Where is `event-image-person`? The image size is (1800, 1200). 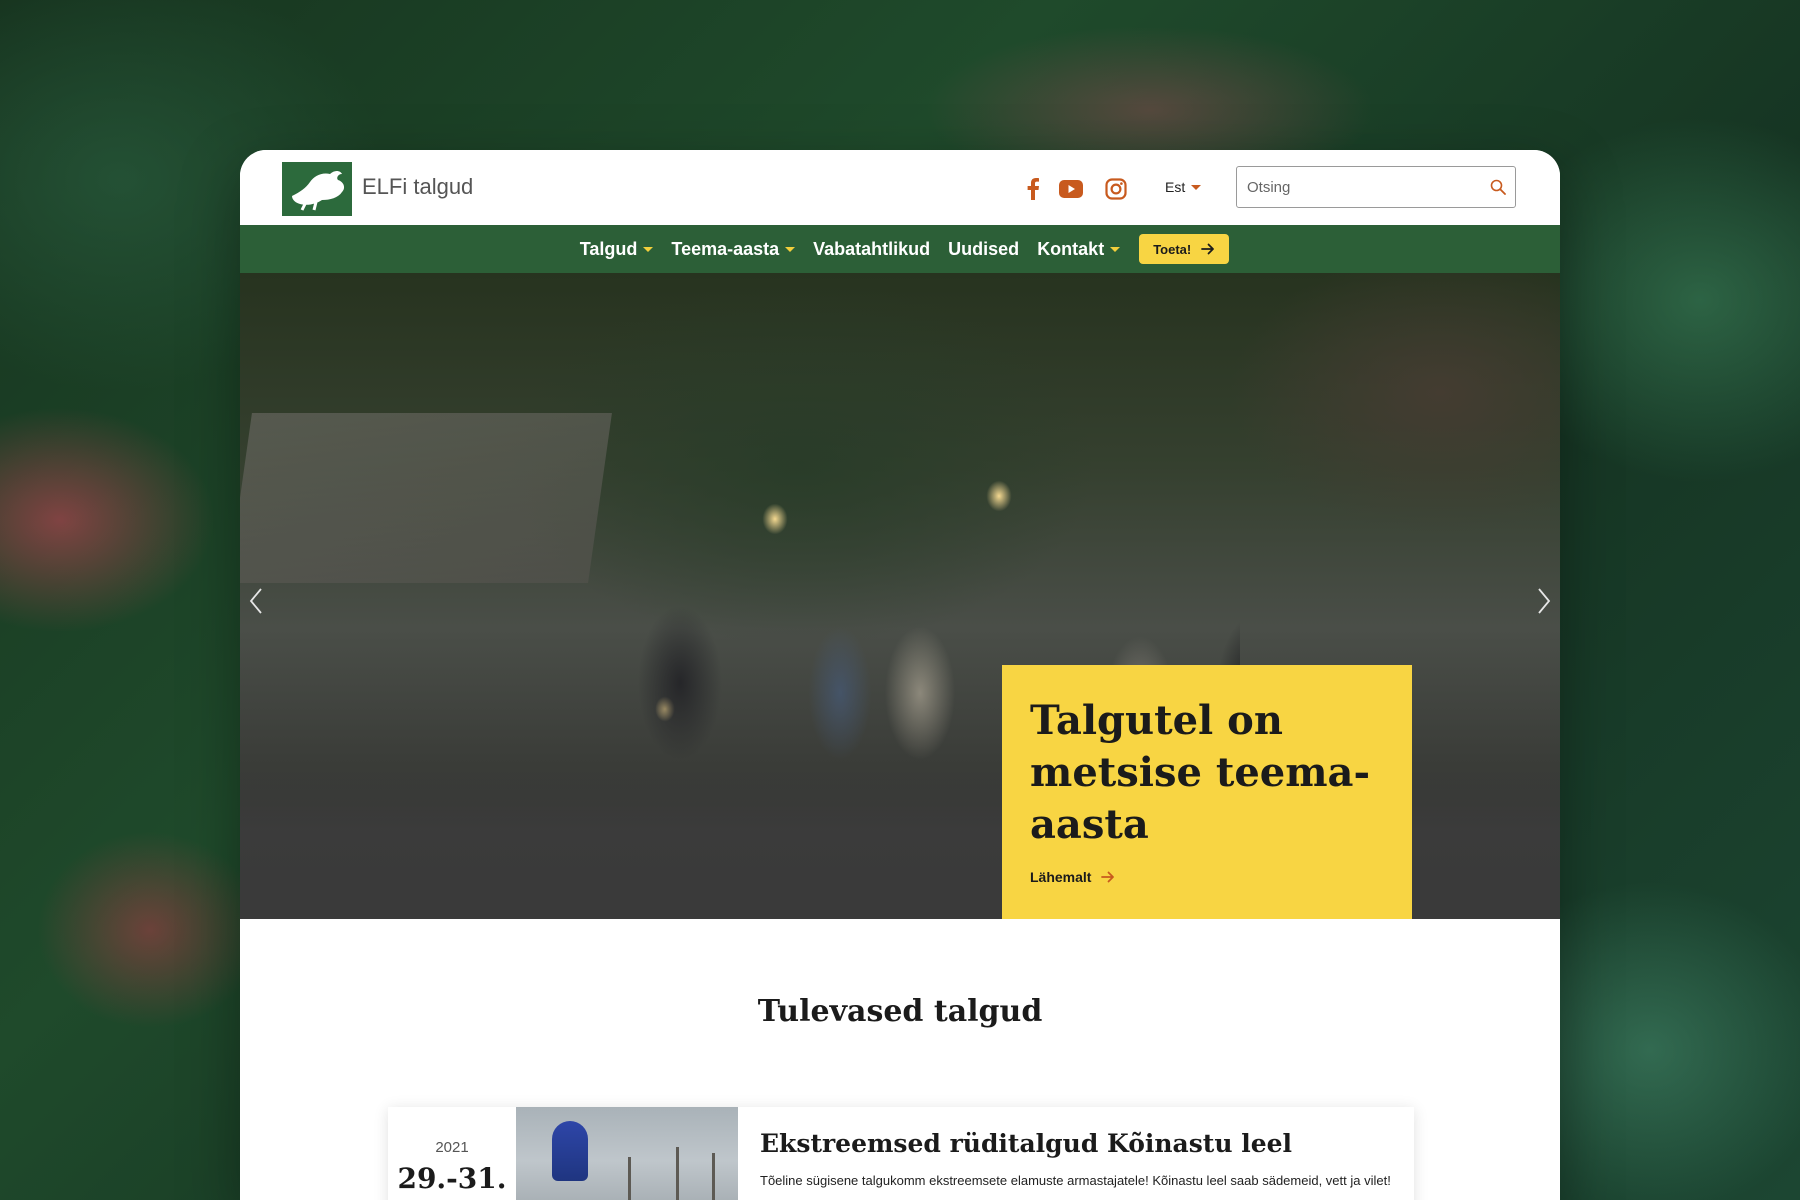
event-image-person is located at coordinates (570, 1151).